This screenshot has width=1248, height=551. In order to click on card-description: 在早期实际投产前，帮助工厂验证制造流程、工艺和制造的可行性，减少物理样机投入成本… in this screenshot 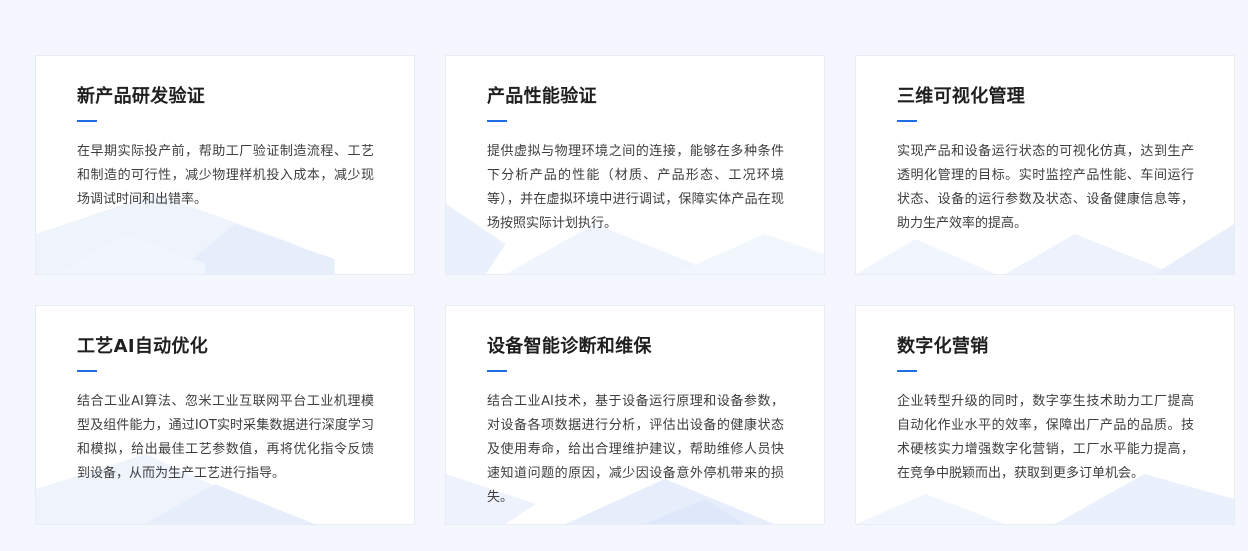, I will do `click(225, 175)`.